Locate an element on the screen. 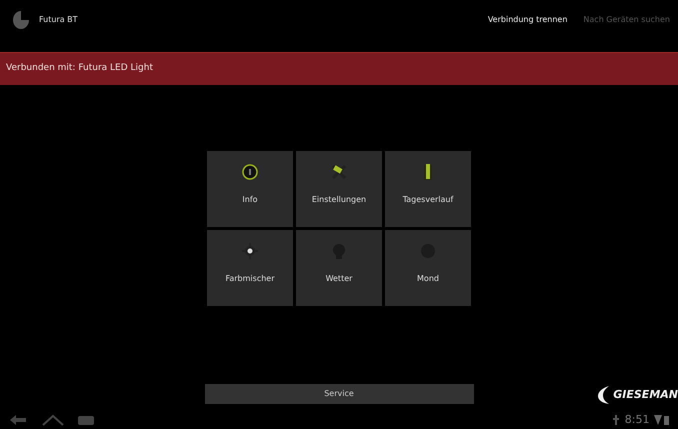  connection-status: Verbunden mit: Futura LED Light is located at coordinates (79, 69).